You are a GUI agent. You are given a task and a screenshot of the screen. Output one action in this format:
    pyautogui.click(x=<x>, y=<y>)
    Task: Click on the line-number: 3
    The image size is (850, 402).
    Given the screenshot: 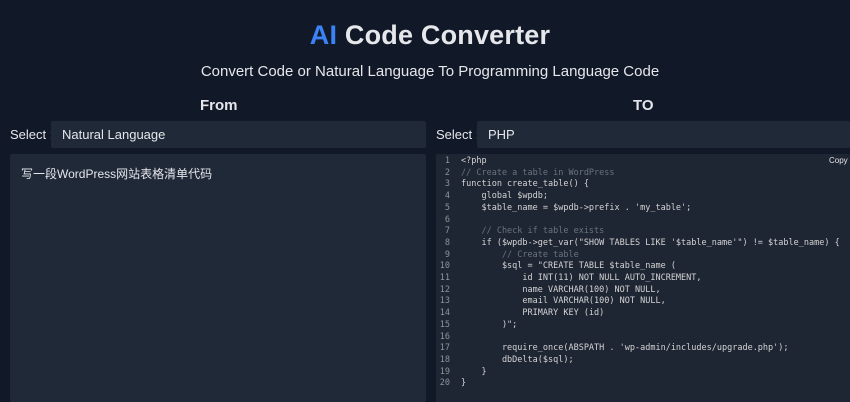 What is the action you would take?
    pyautogui.click(x=447, y=184)
    